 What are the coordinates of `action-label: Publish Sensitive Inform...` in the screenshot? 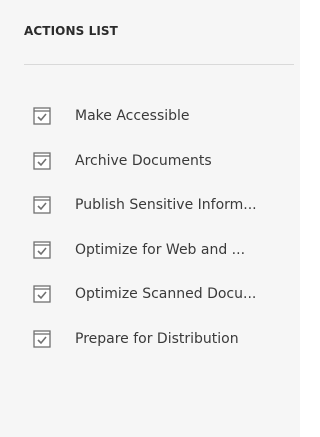 It's located at (166, 205).